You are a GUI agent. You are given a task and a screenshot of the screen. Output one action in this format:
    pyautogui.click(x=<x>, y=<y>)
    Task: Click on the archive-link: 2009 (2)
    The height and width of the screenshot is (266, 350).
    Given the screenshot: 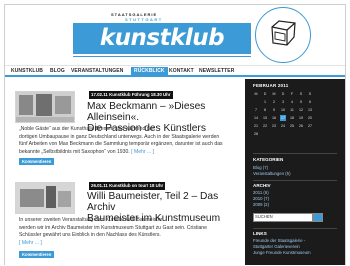 What is the action you would take?
    pyautogui.click(x=261, y=204)
    